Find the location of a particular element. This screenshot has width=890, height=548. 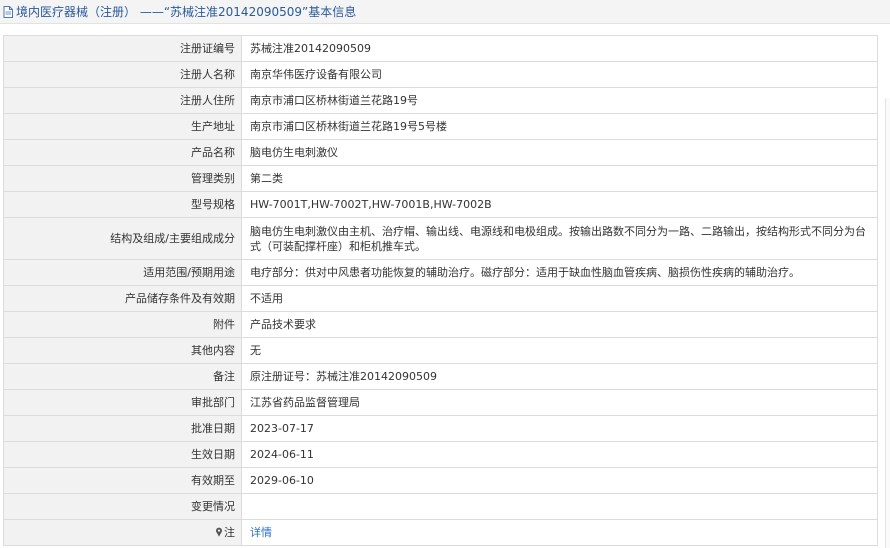

table-row: 管理类别 第二类 is located at coordinates (440, 178).